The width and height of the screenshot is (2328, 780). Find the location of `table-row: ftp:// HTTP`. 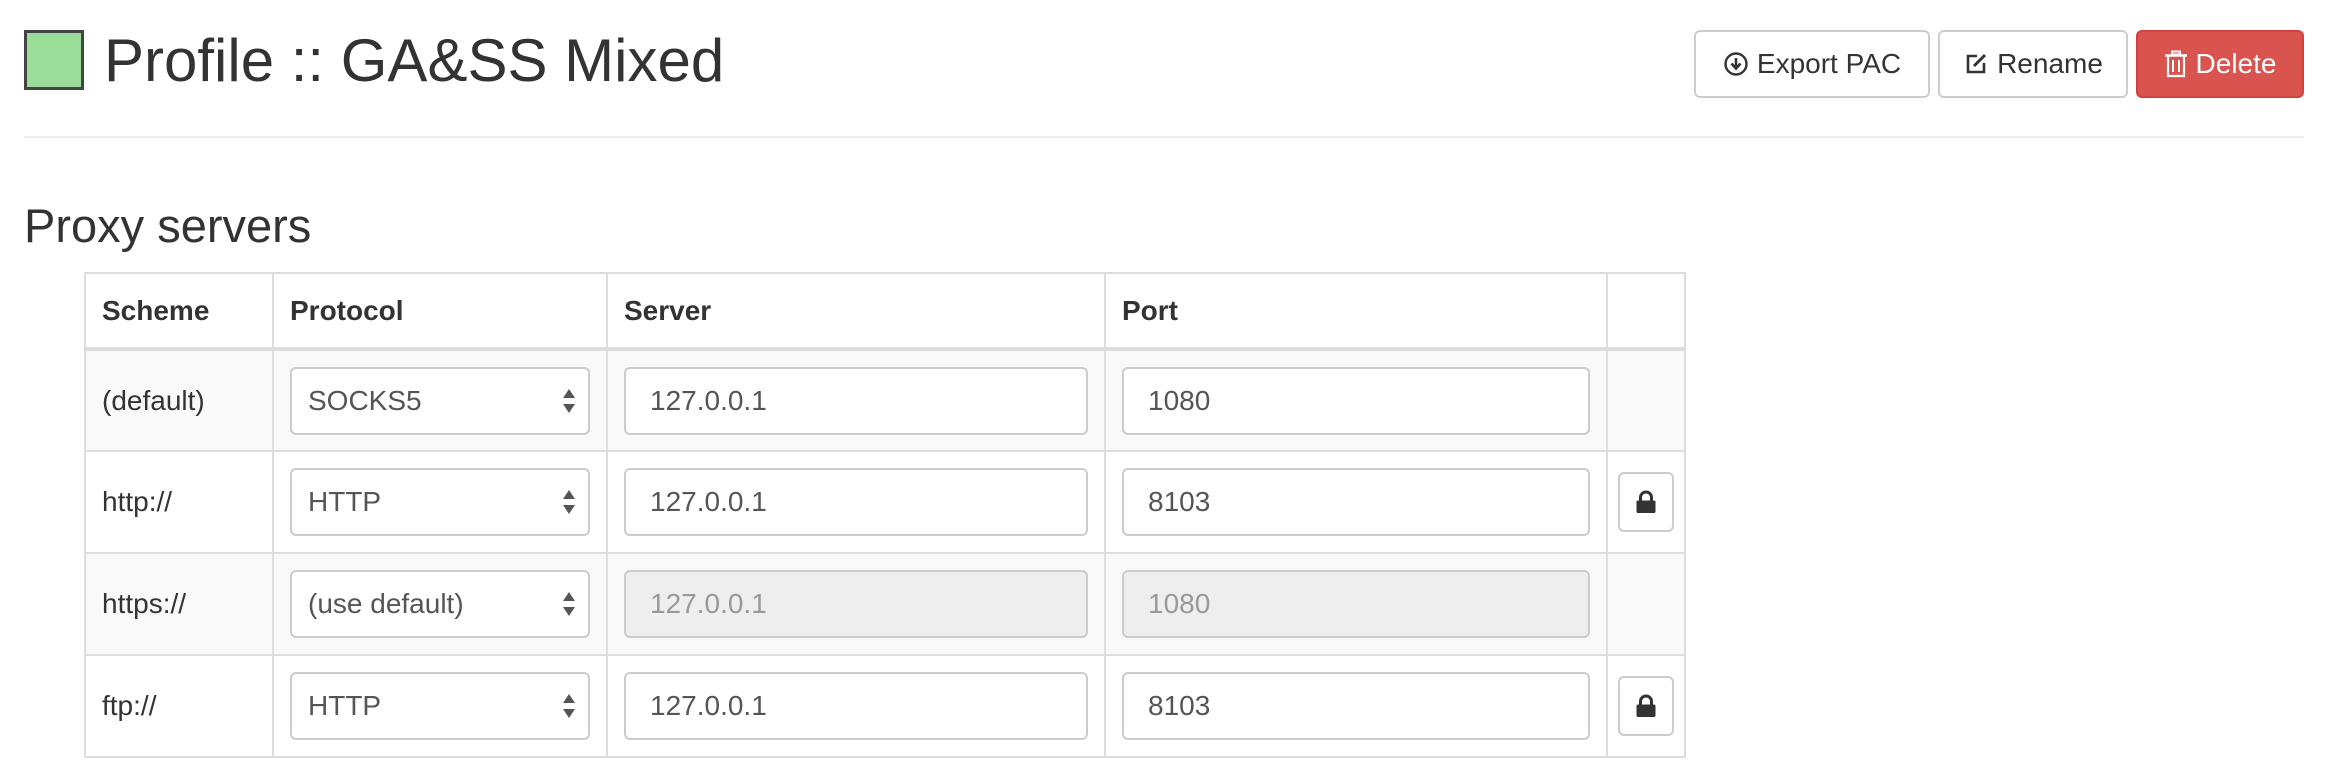

table-row: ftp:// HTTP is located at coordinates (885, 706).